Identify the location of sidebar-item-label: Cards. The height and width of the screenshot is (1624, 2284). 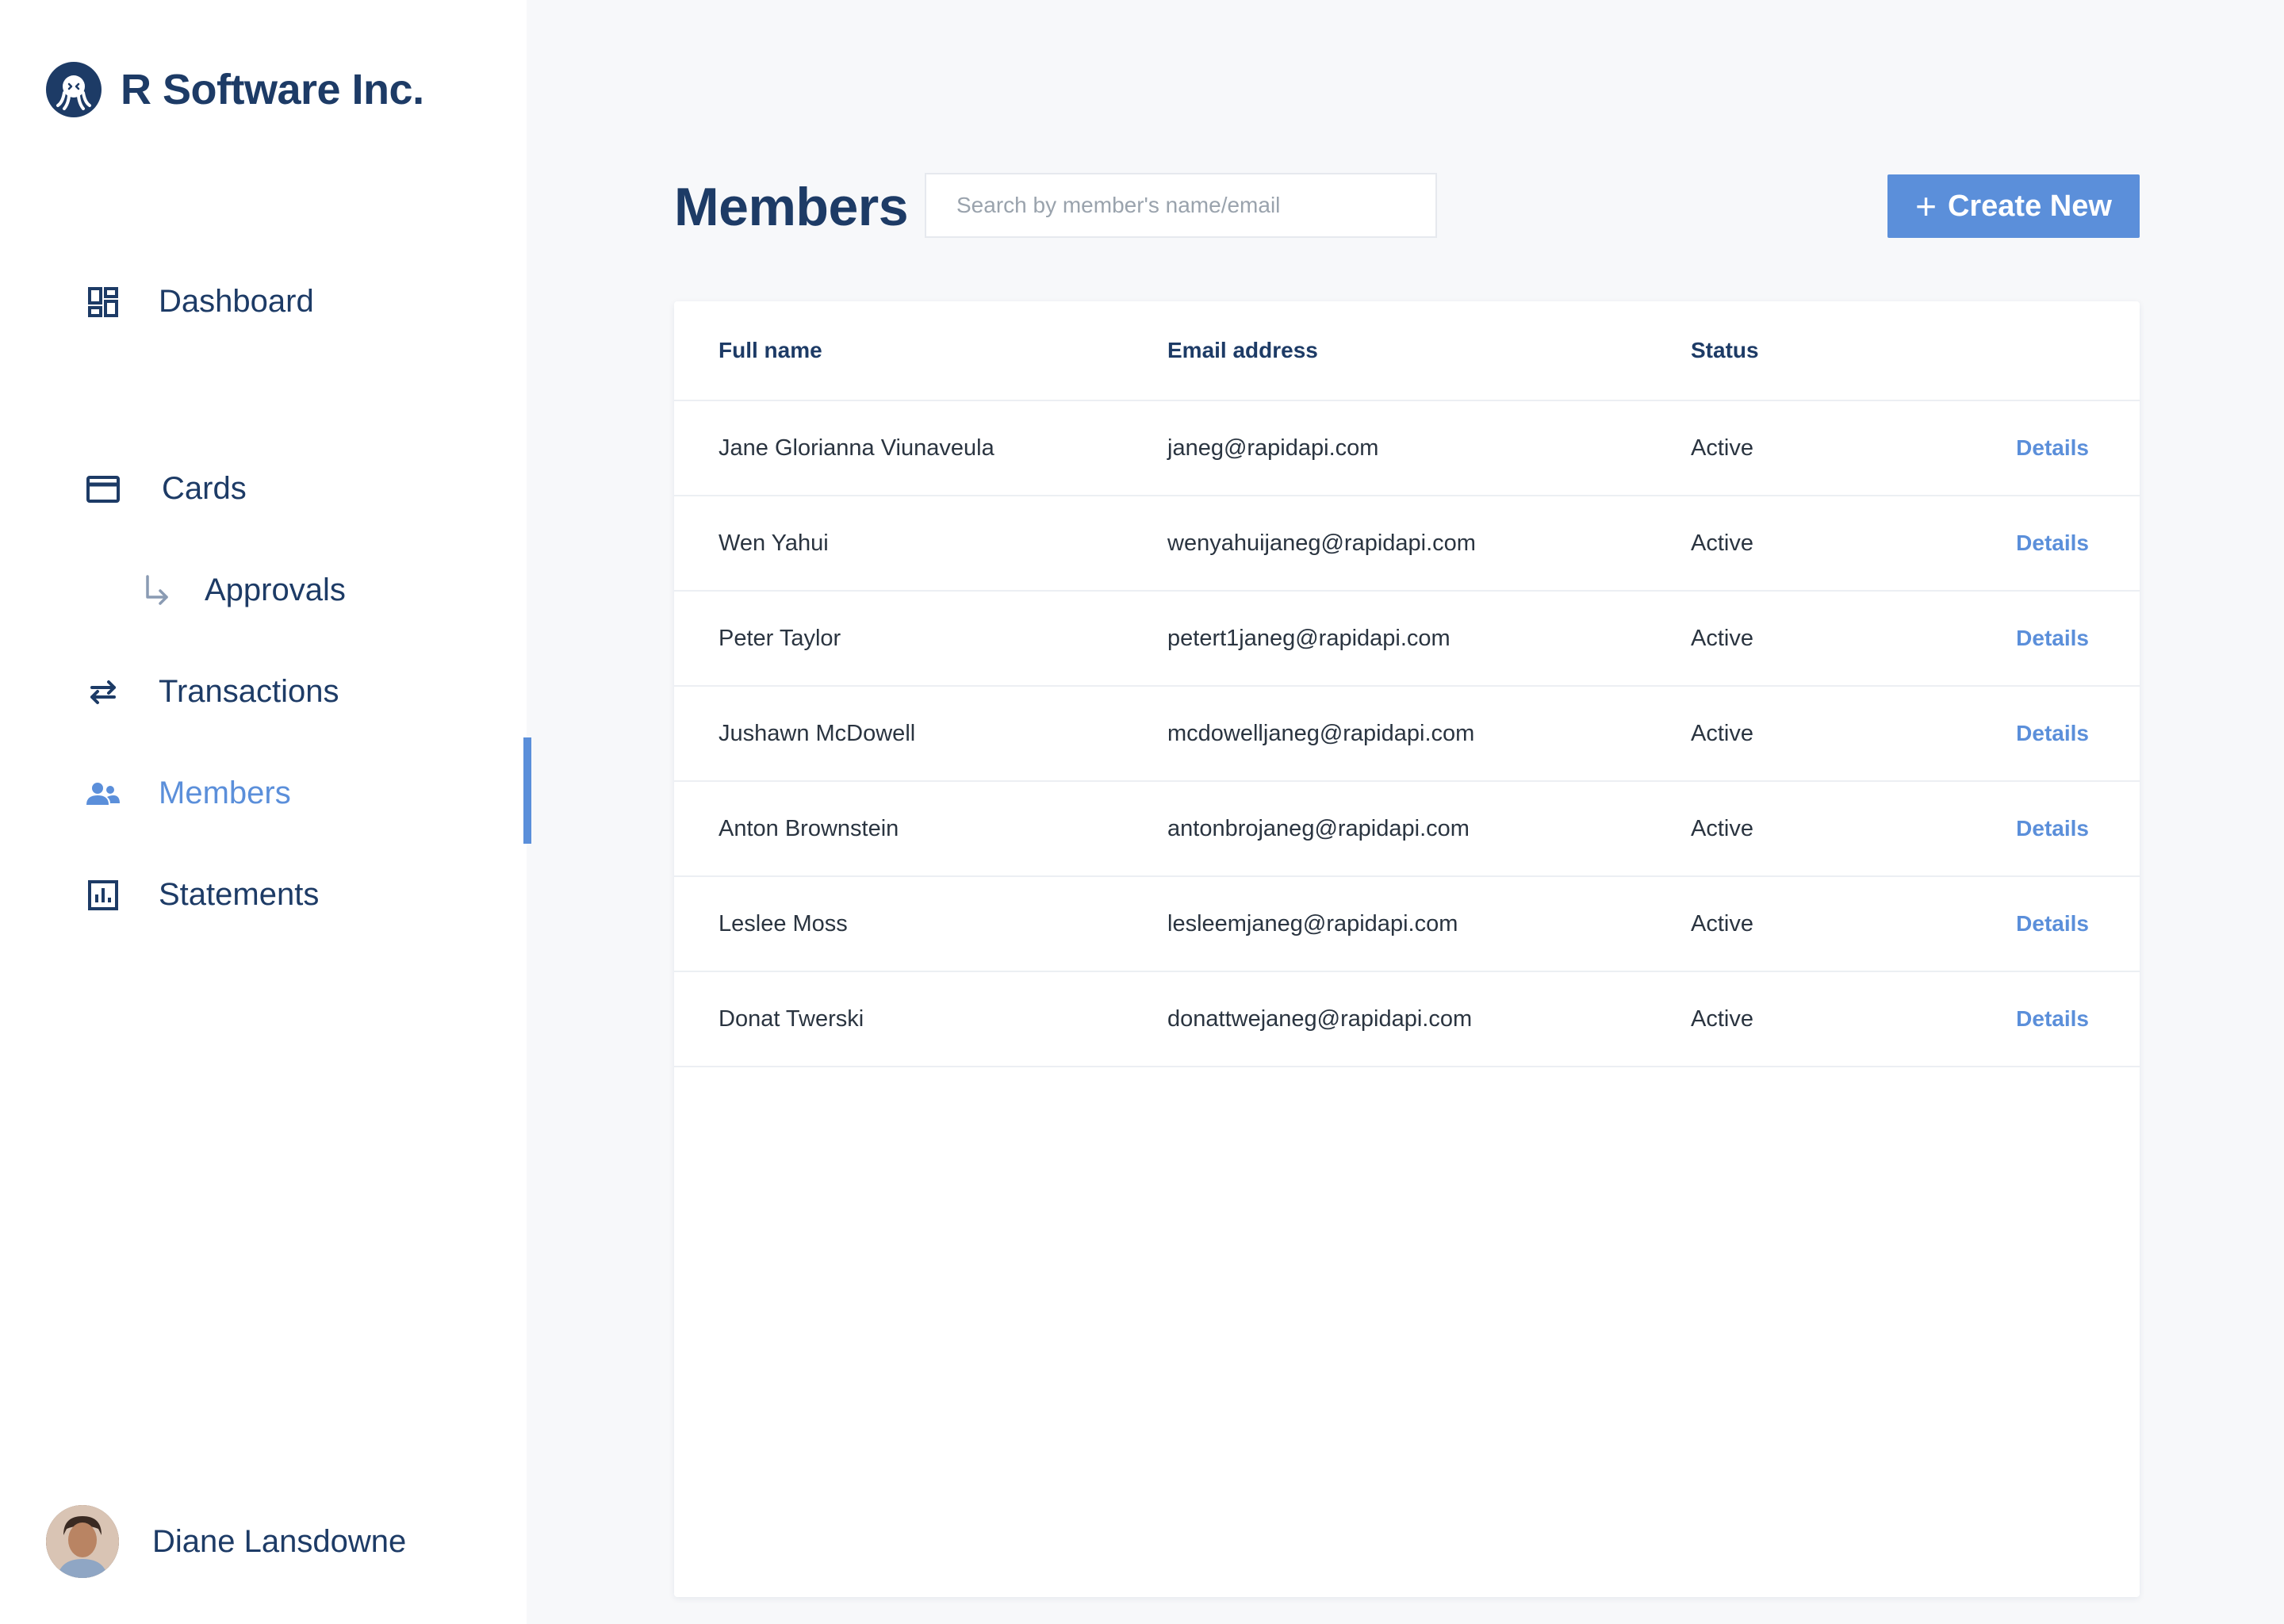
(204, 489).